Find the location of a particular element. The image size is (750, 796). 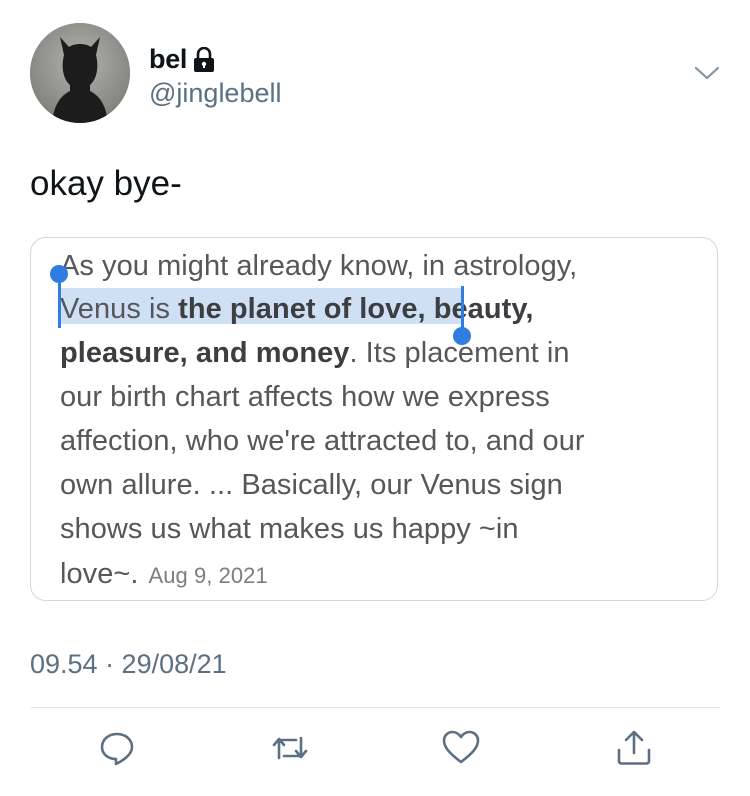

divider is located at coordinates (375, 707).